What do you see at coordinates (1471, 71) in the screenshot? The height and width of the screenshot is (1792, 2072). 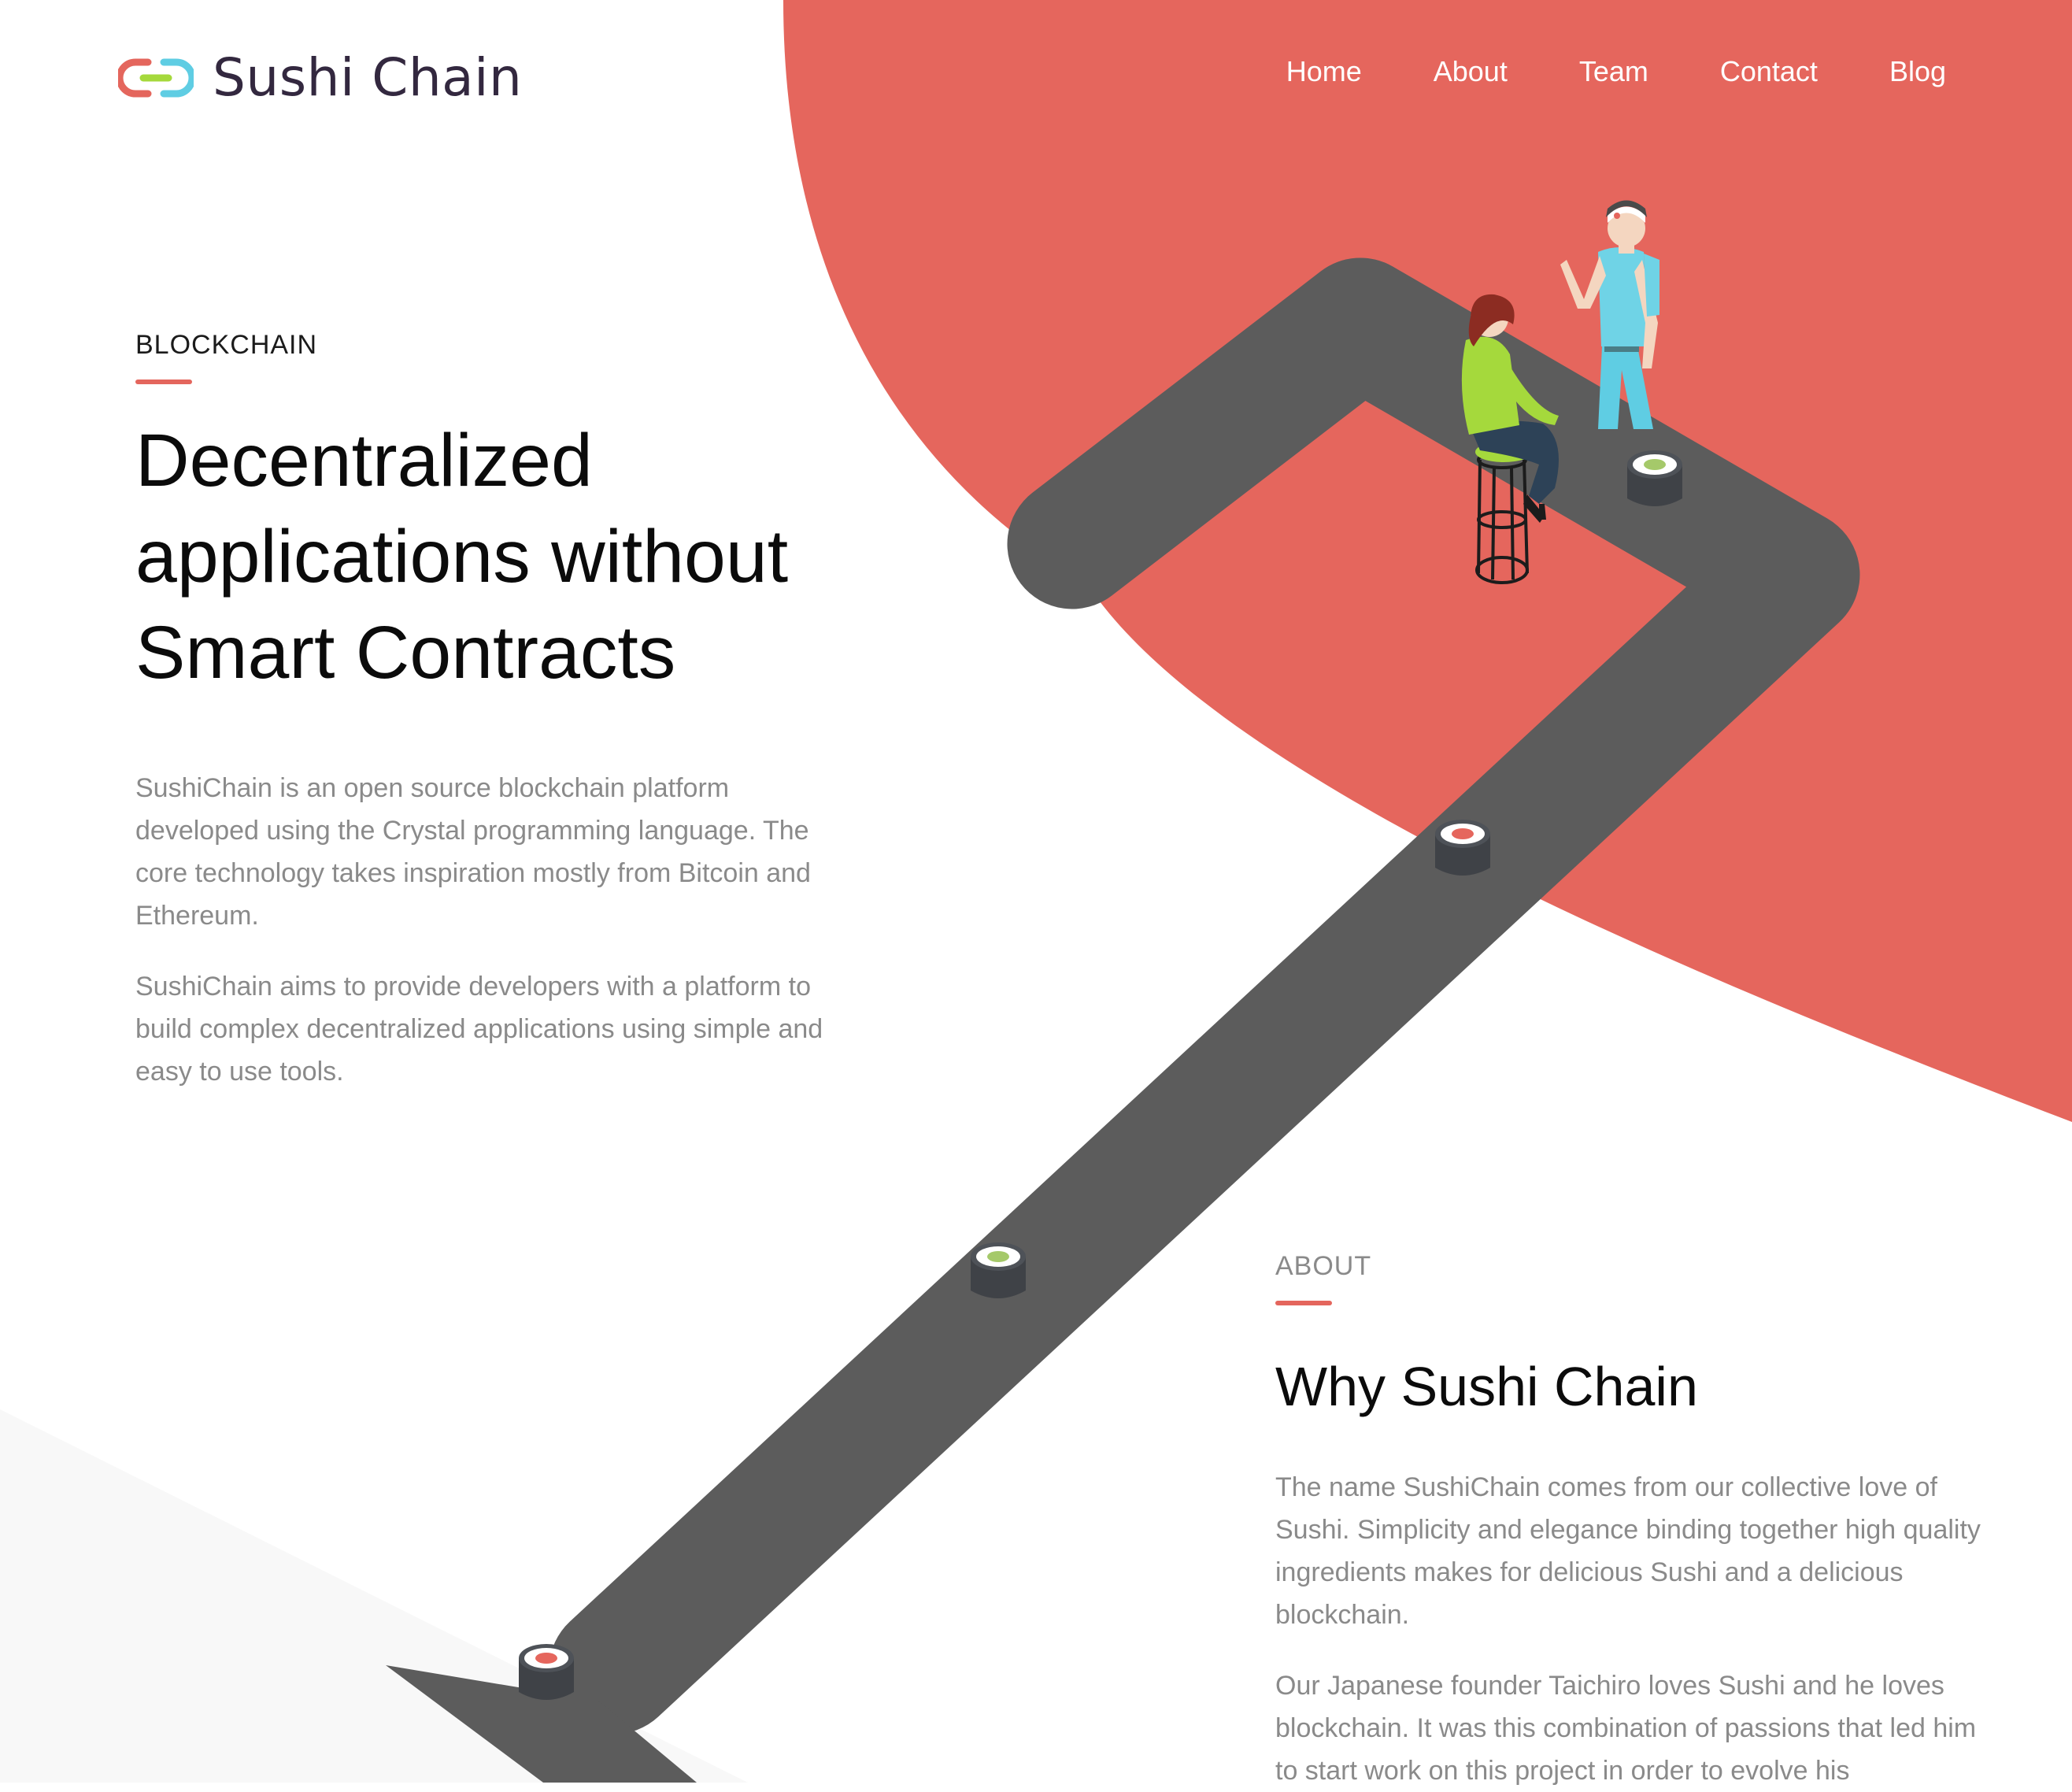 I see `nav-about-link: About` at bounding box center [1471, 71].